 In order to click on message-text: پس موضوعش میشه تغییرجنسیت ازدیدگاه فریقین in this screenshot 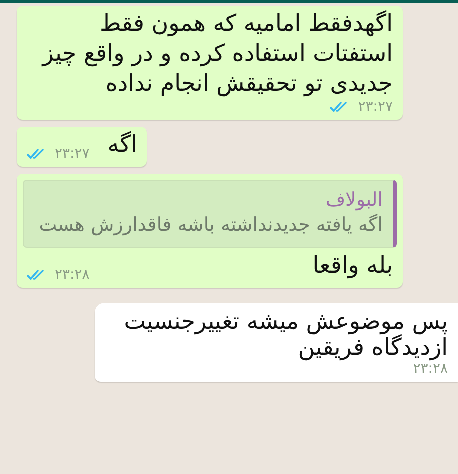, I will do `click(285, 335)`.